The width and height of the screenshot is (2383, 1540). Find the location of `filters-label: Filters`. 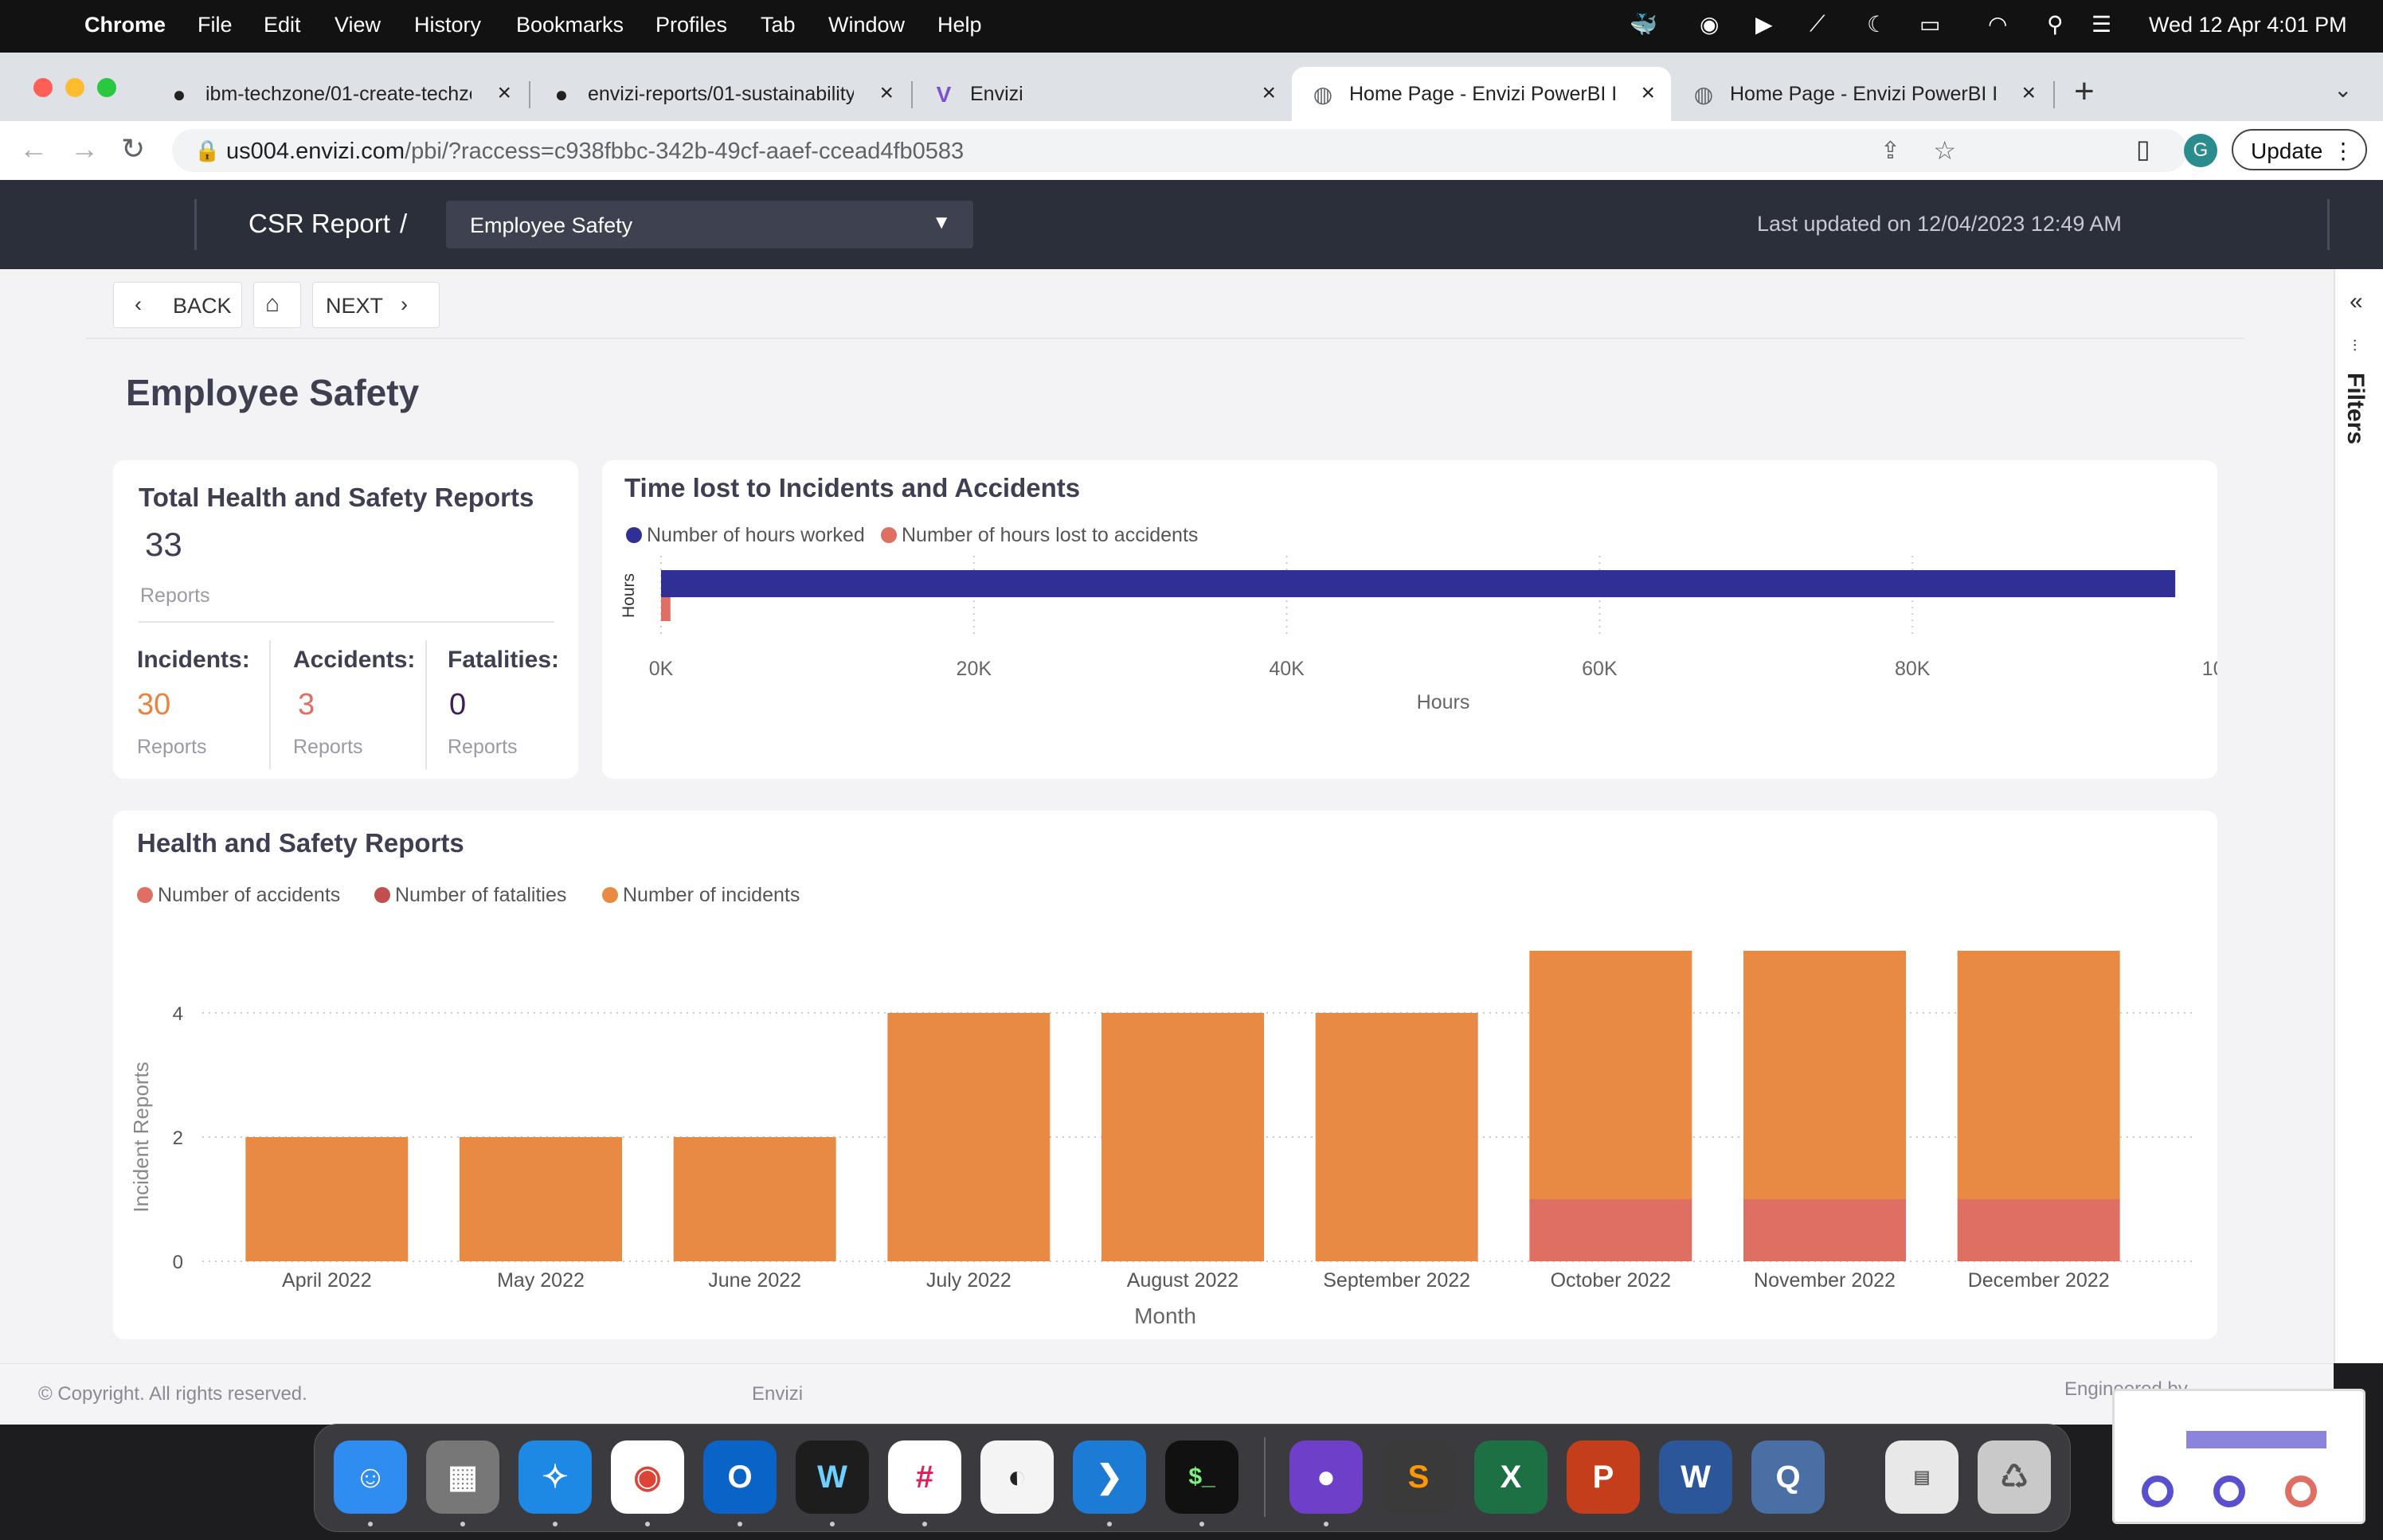

filters-label: Filters is located at coordinates (2355, 408).